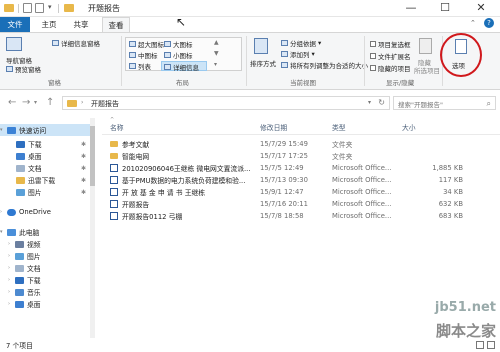 This screenshot has height=352, width=500. Describe the element at coordinates (26, 102) in the screenshot. I see `forward-arrow-icon: →` at that location.